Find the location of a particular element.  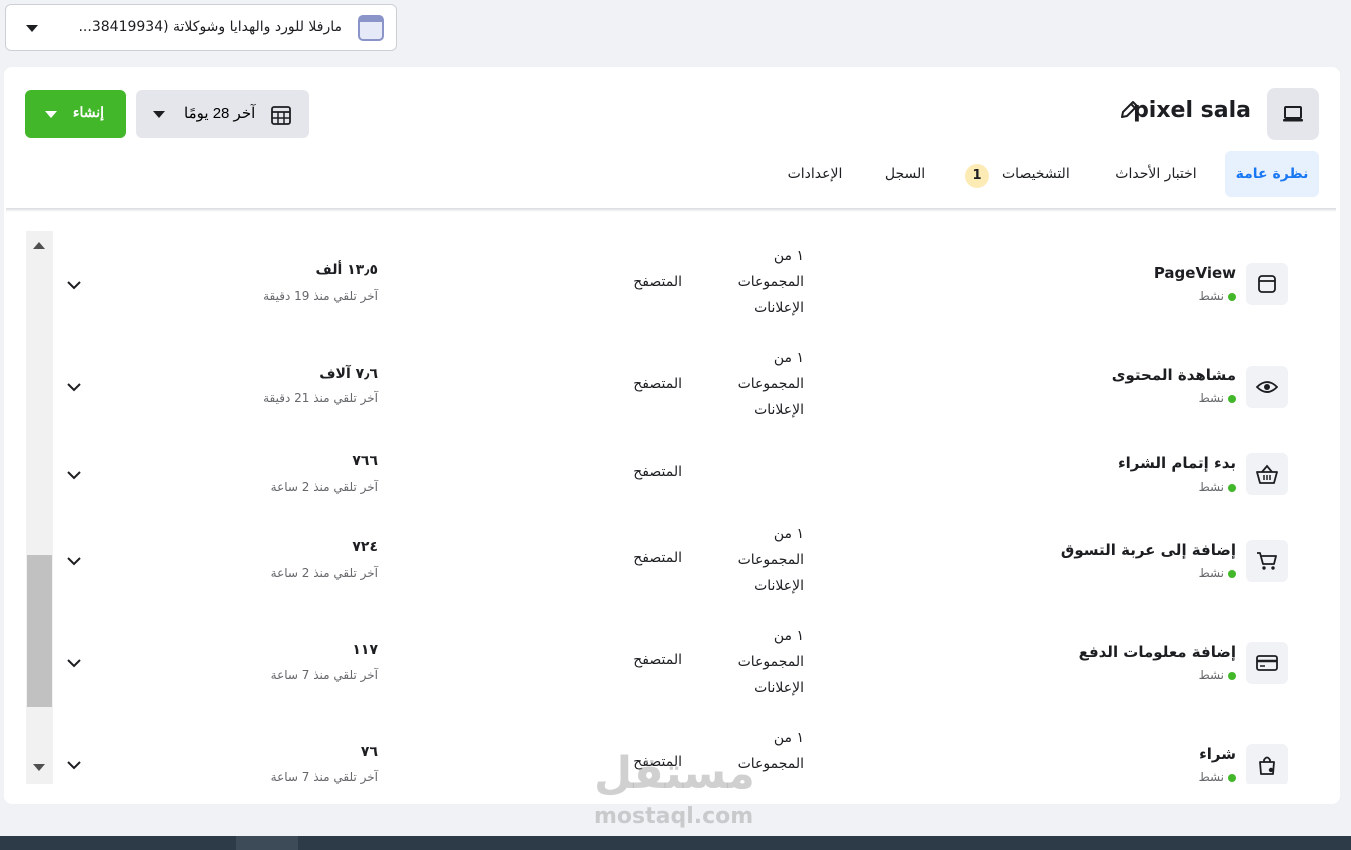

calendar-icon is located at coordinates (281, 115).